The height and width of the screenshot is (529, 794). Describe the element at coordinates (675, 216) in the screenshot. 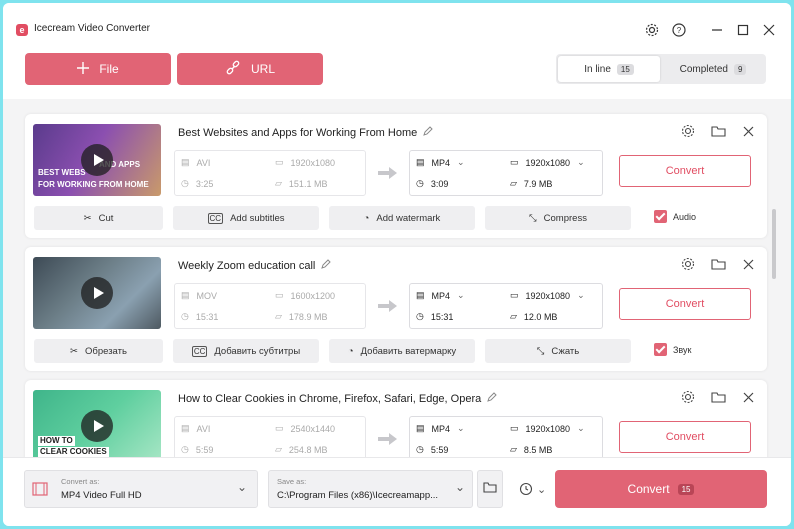

I see `audio-toggle: Audio` at that location.